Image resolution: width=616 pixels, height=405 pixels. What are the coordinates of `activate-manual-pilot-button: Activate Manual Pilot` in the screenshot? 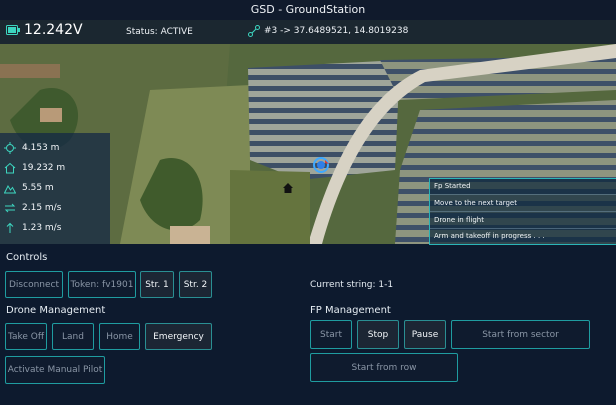 It's located at (55, 370).